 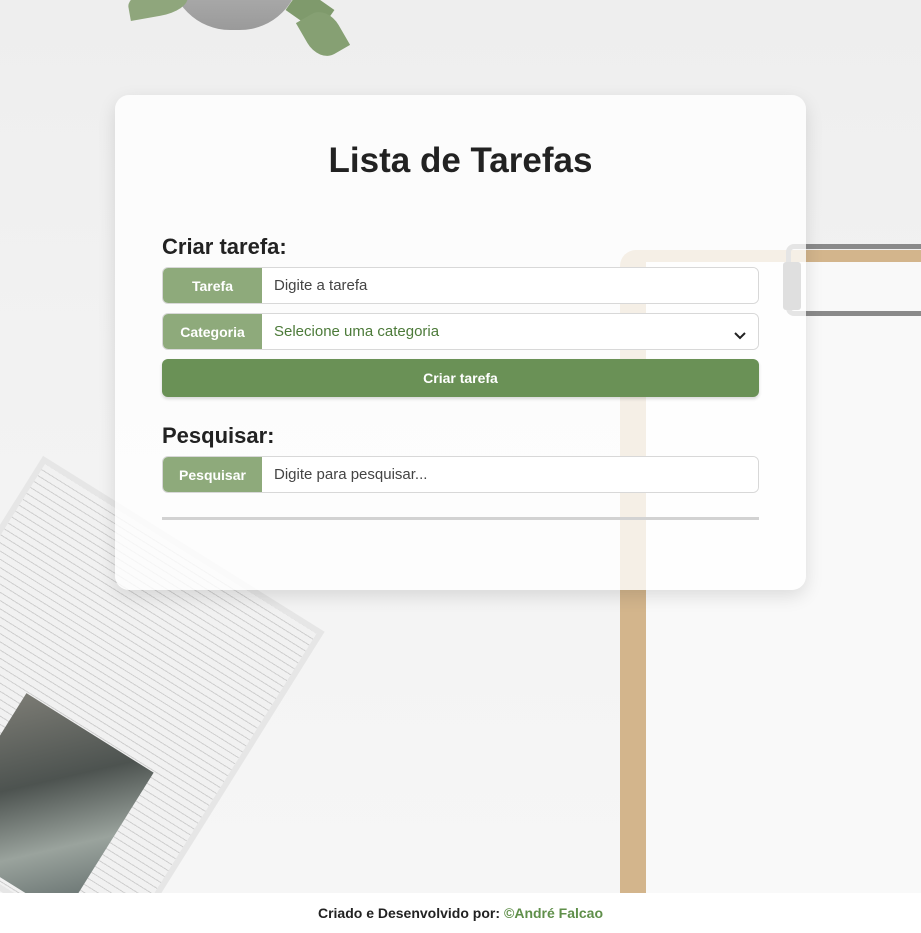 I want to click on plant-pot-decoration, so click(x=235, y=15).